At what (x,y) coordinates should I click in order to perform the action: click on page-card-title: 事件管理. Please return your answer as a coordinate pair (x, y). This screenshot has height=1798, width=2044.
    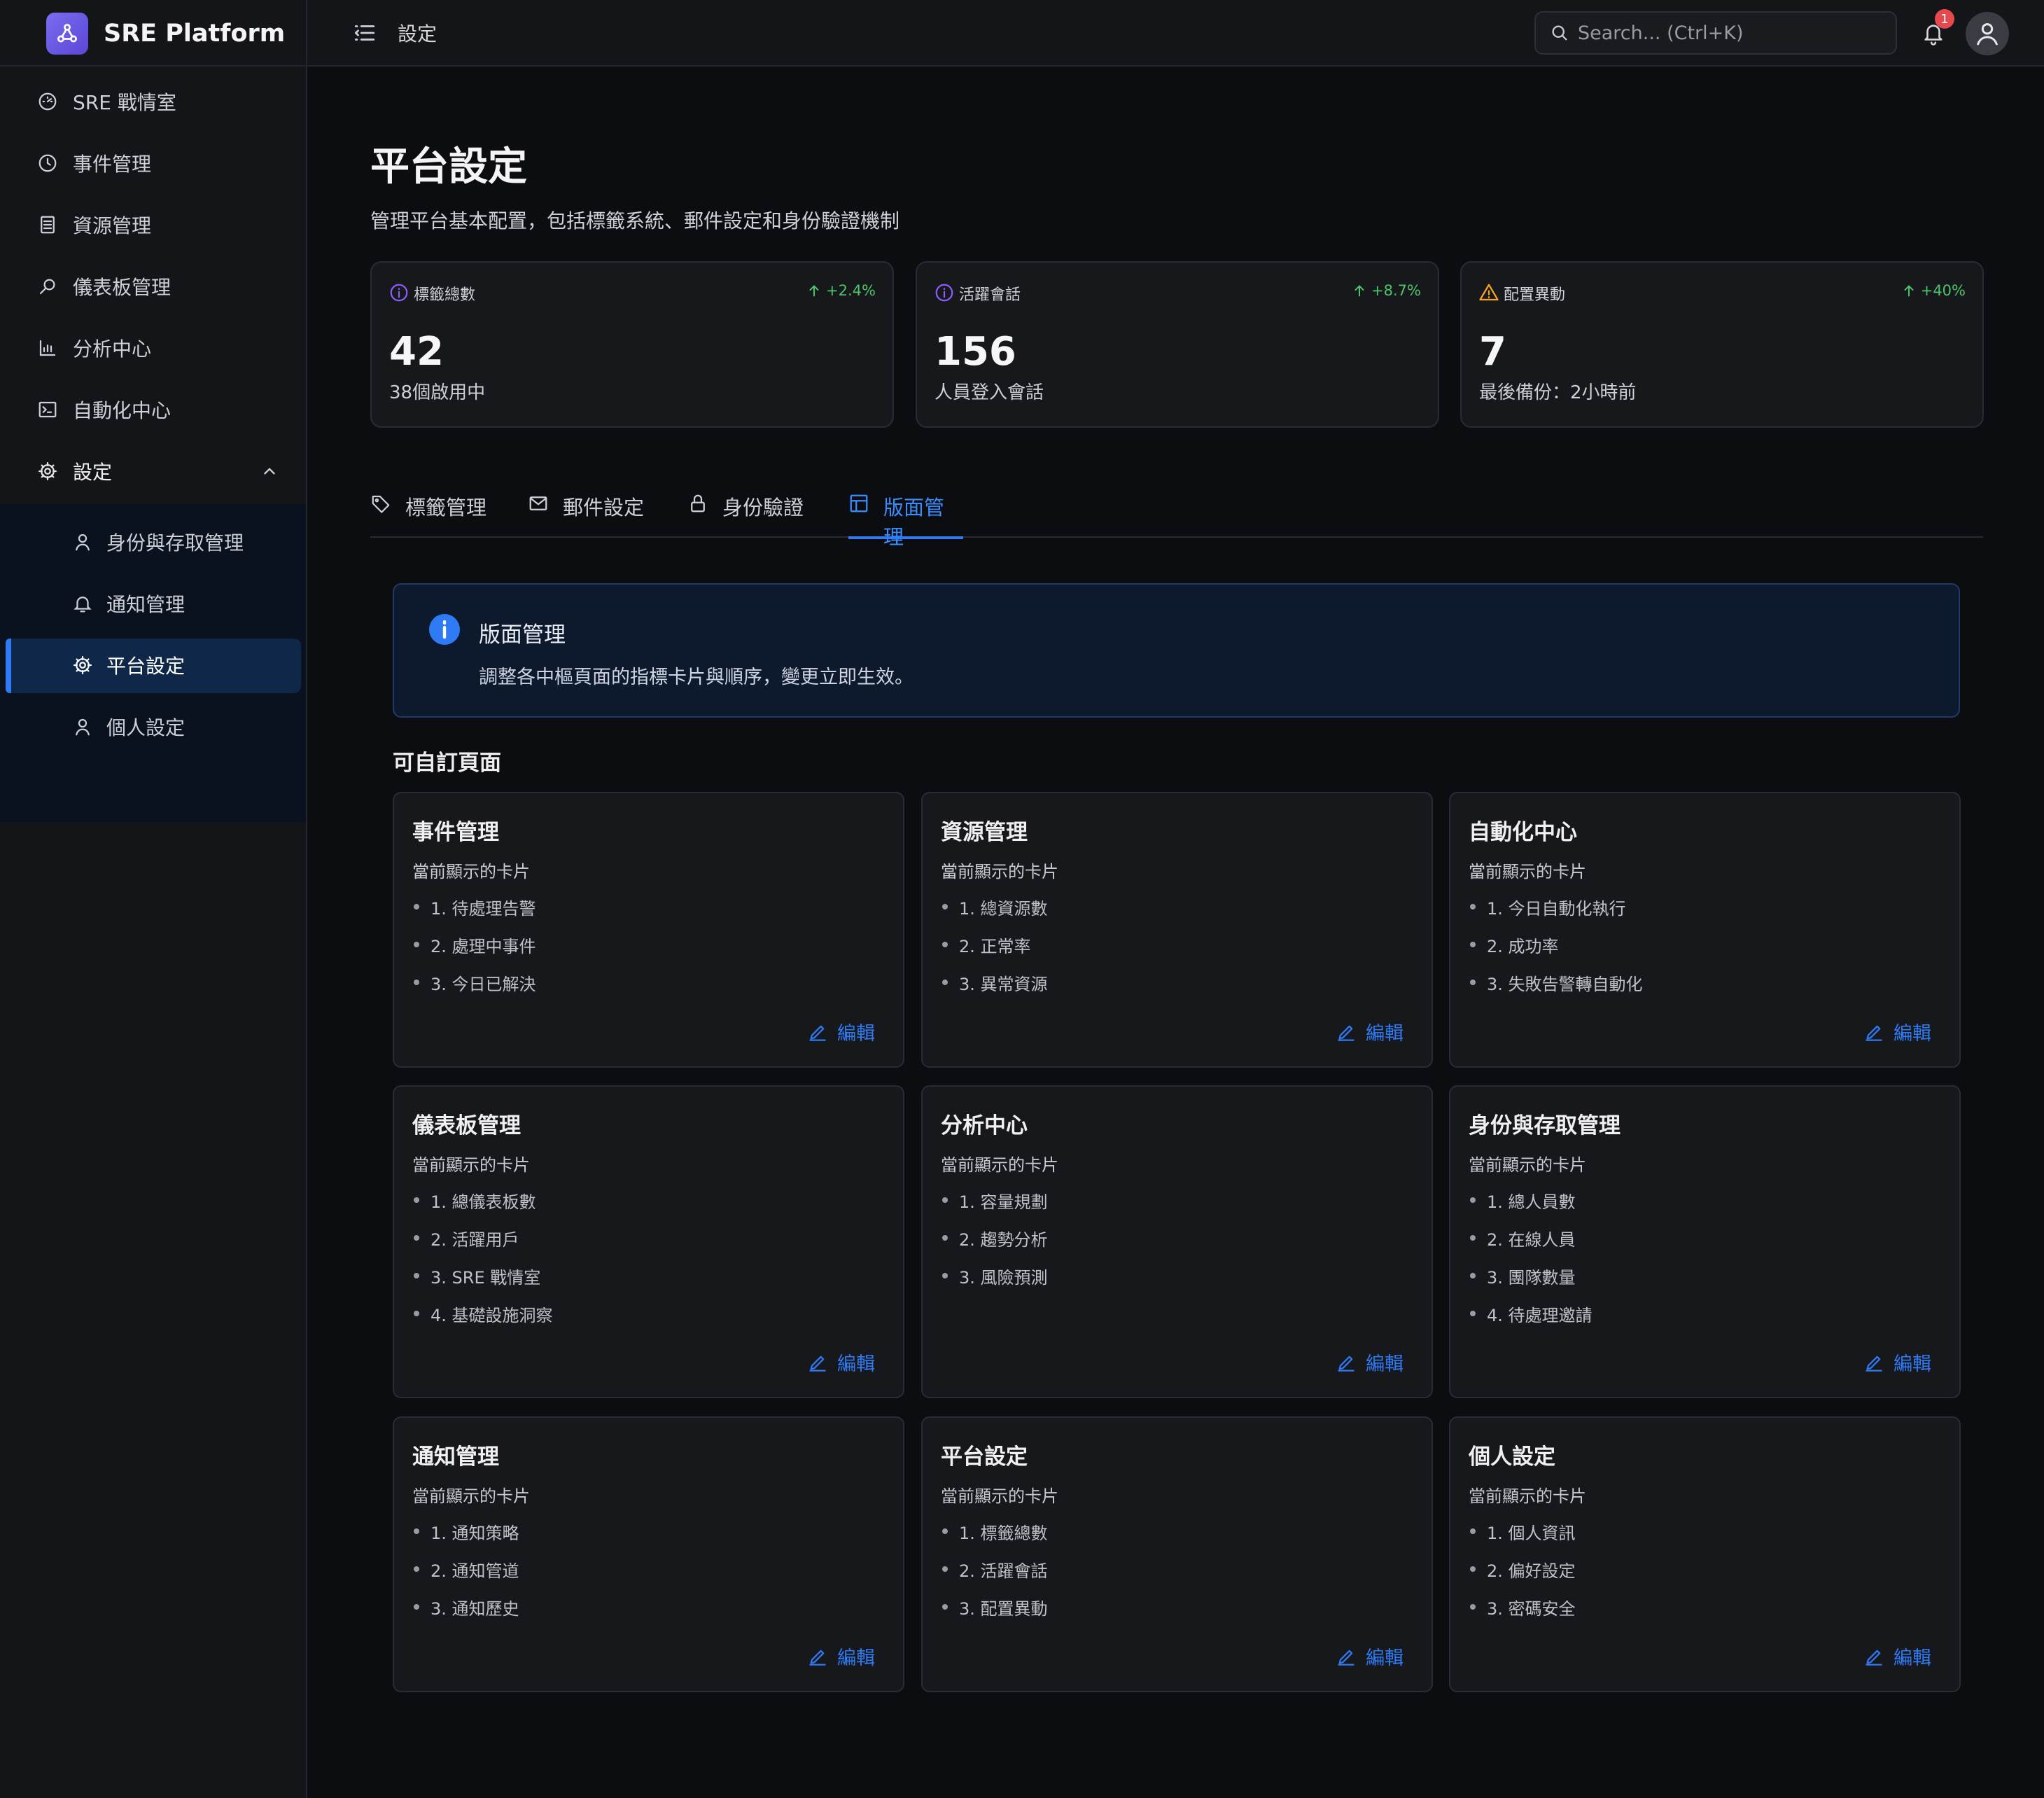
    Looking at the image, I should click on (455, 832).